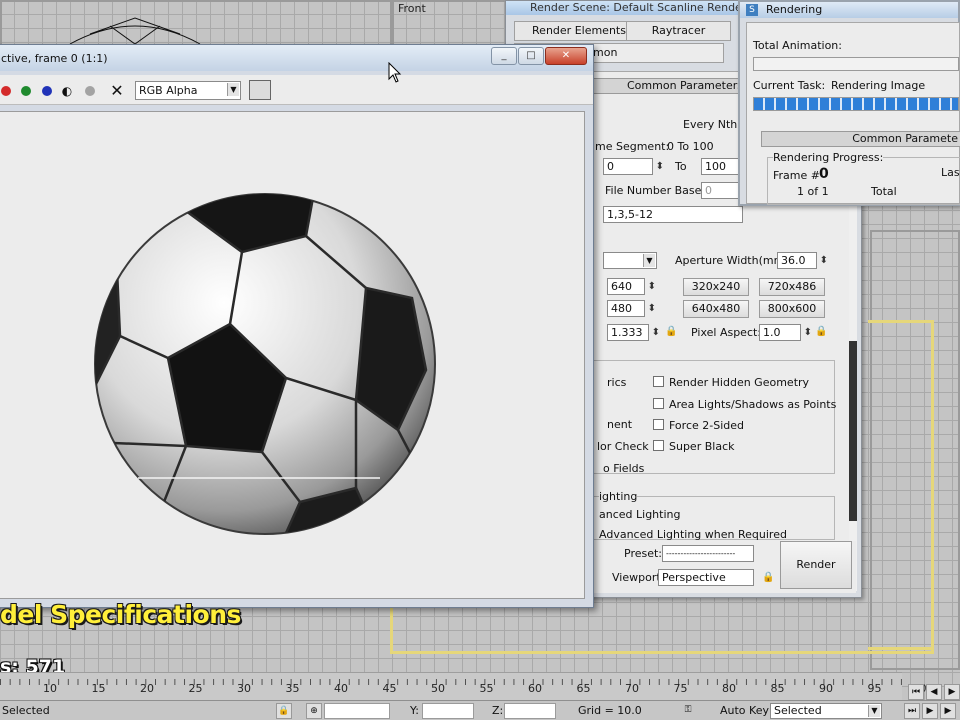 Image resolution: width=960 pixels, height=720 pixels. I want to click on super-black-label: Super Black, so click(701, 446).